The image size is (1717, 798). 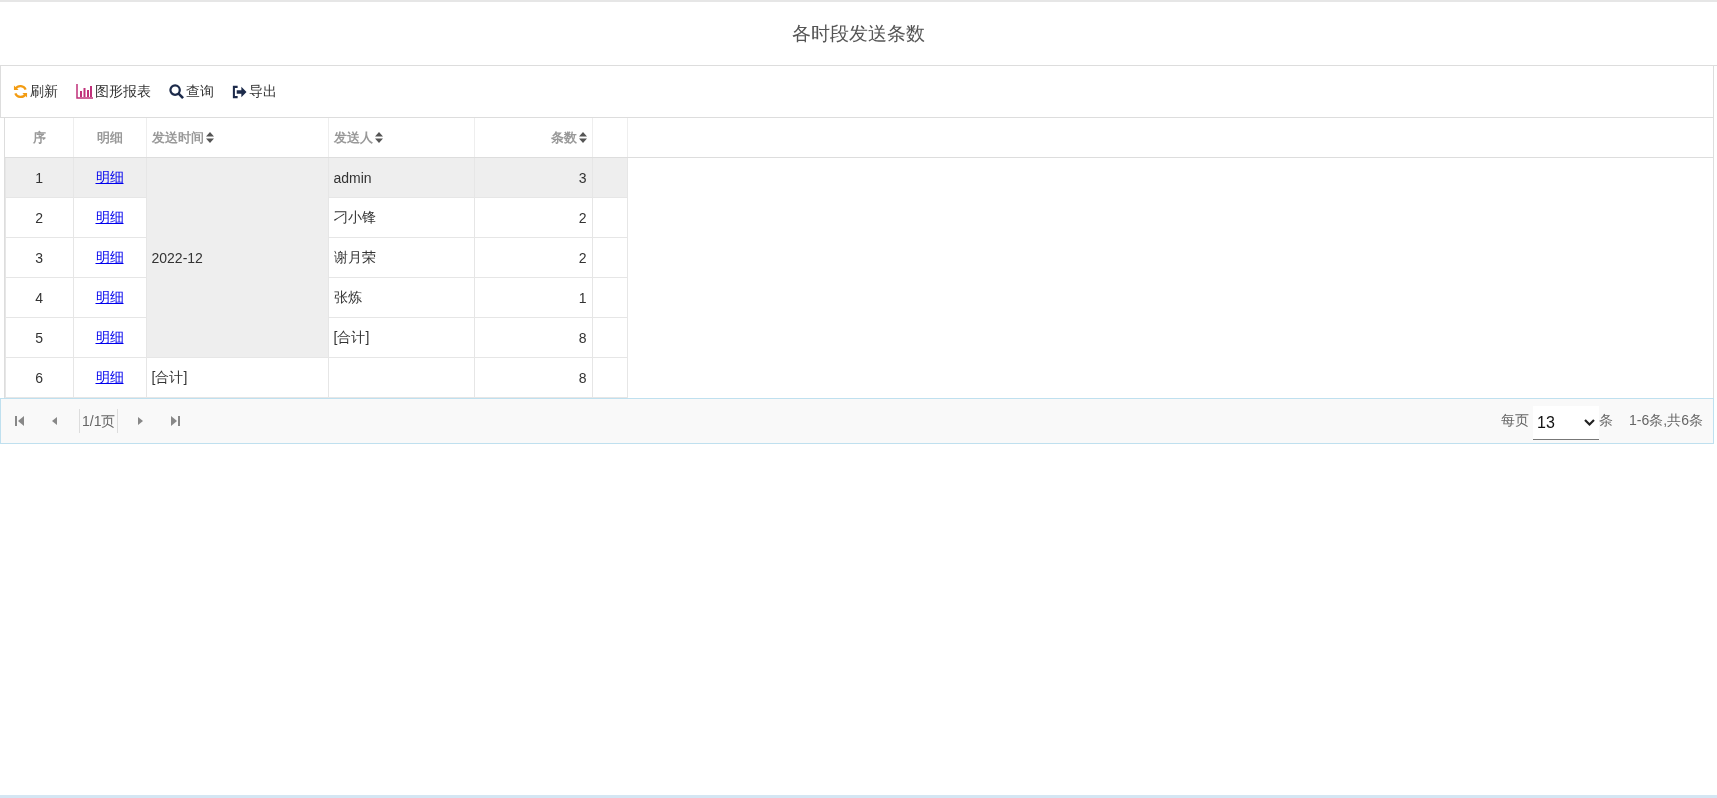 I want to click on caret-icon, so click(x=1590, y=422).